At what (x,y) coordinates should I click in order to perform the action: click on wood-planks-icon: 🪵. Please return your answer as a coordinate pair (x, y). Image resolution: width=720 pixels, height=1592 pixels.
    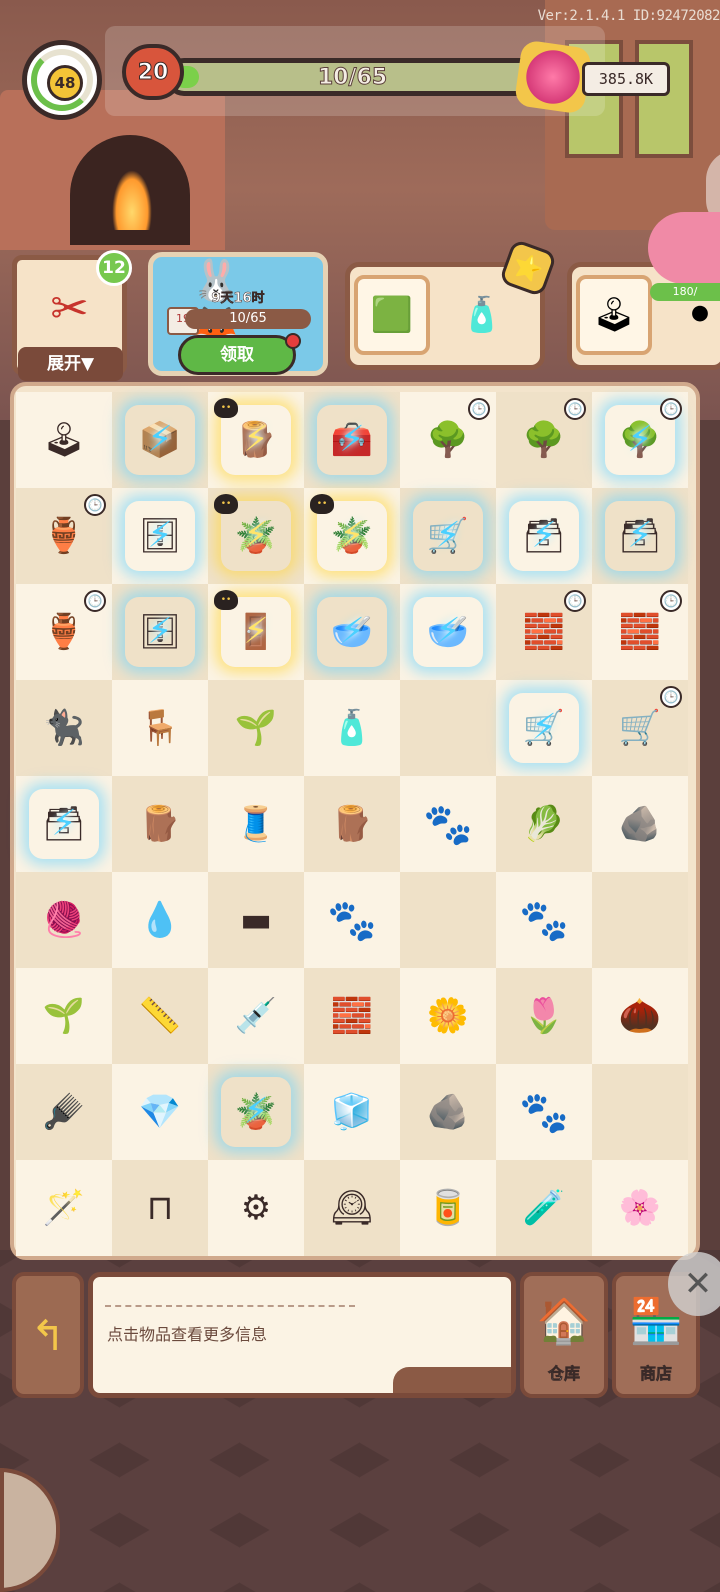
    Looking at the image, I should click on (352, 824).